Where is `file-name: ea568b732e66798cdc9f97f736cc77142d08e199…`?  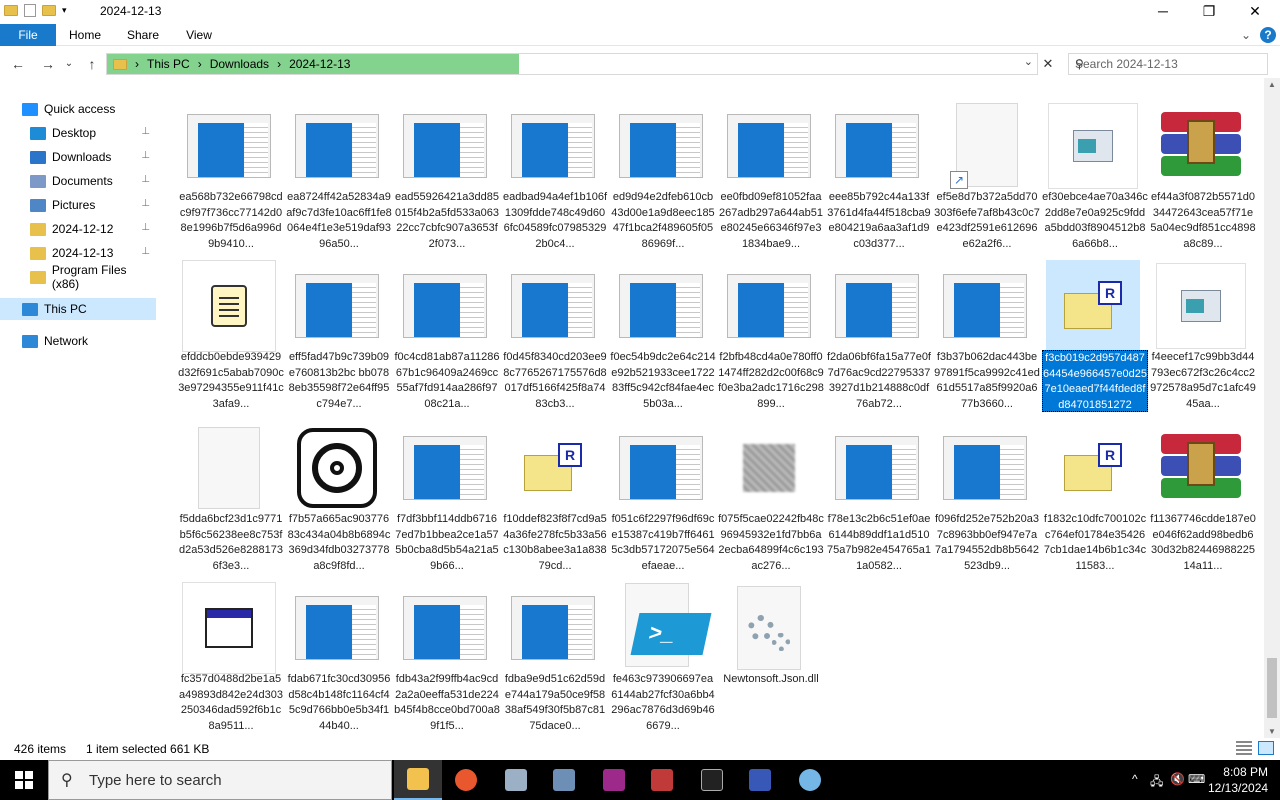
file-name: ea568b732e66798cdc9f97f736cc77142d08e199… is located at coordinates (231, 220).